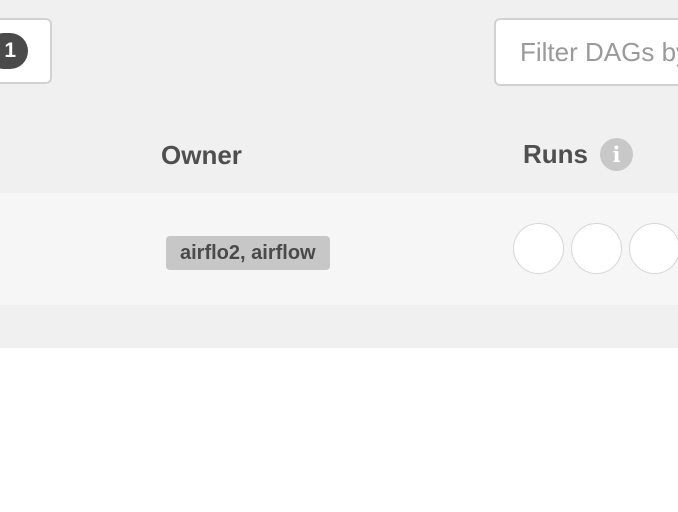 The width and height of the screenshot is (678, 512). I want to click on column-header-runs: Runs i, so click(578, 154).